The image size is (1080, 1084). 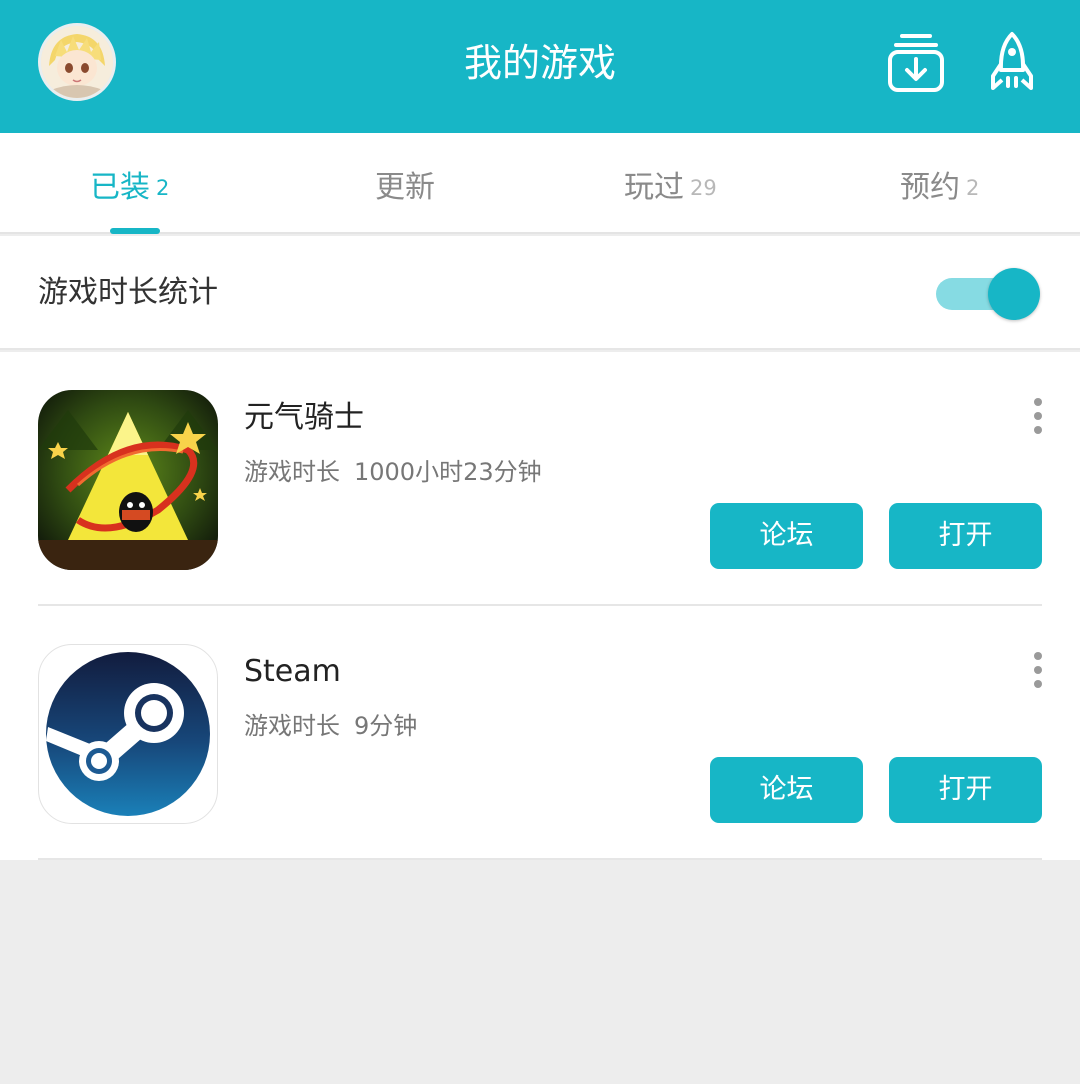 I want to click on steam-icon, so click(x=128, y=734).